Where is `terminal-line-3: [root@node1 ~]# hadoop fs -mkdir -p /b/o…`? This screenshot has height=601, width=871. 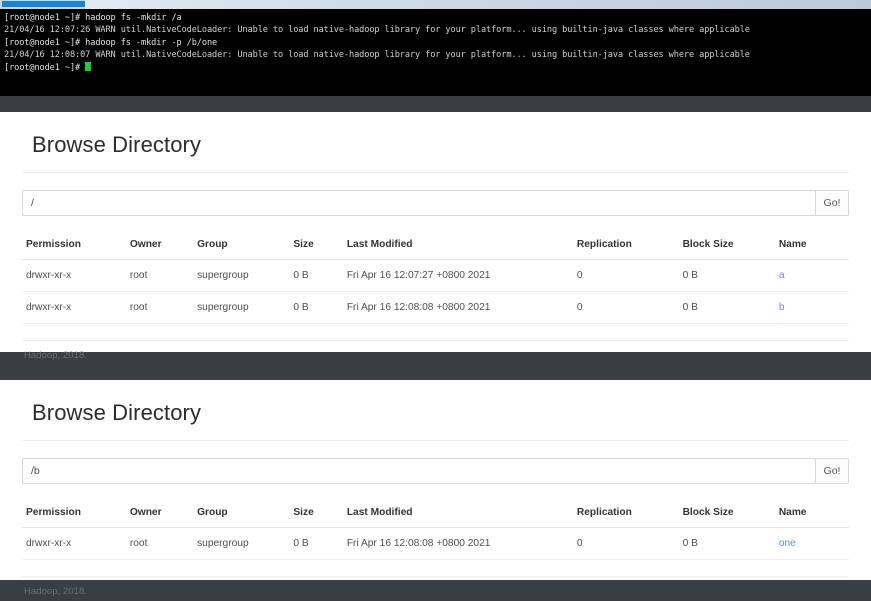 terminal-line-3: [root@node1 ~]# hadoop fs -mkdir -p /b/o… is located at coordinates (111, 42).